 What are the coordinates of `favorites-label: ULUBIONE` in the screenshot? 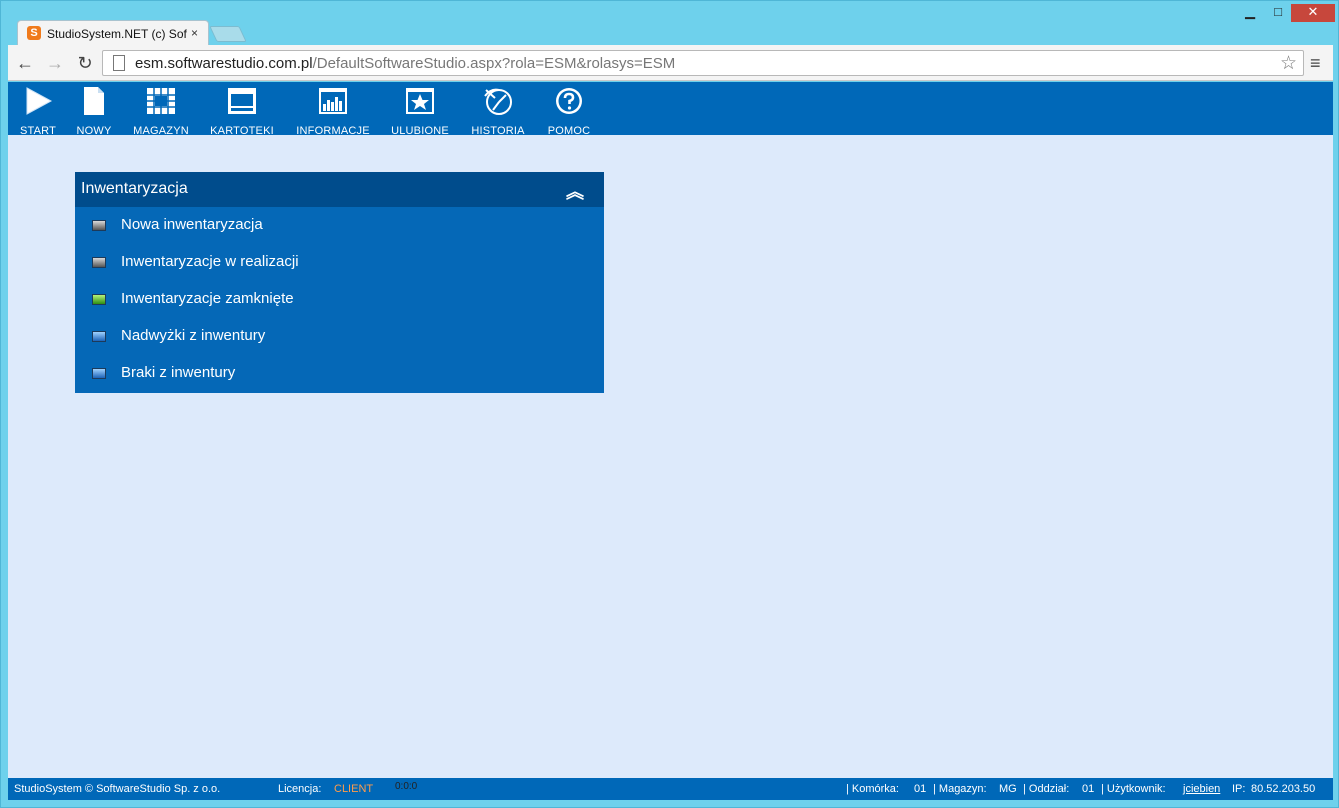 It's located at (420, 131).